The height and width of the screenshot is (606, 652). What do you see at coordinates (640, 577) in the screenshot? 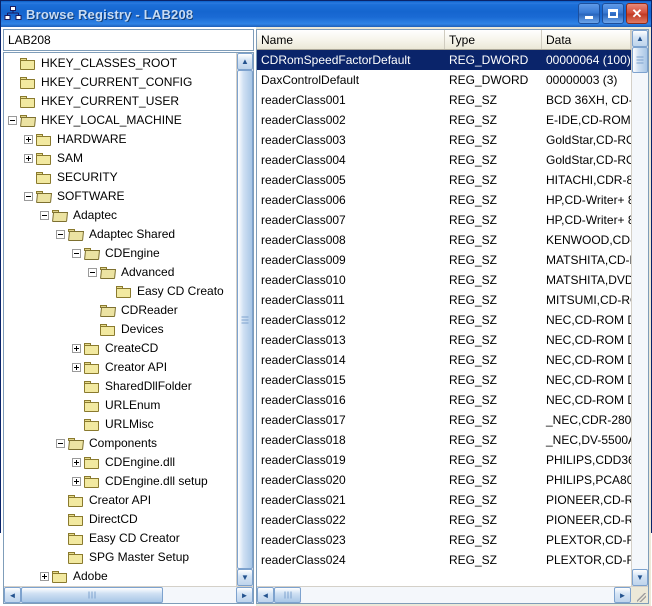
I see `list-scroll-down-button: ▼` at bounding box center [640, 577].